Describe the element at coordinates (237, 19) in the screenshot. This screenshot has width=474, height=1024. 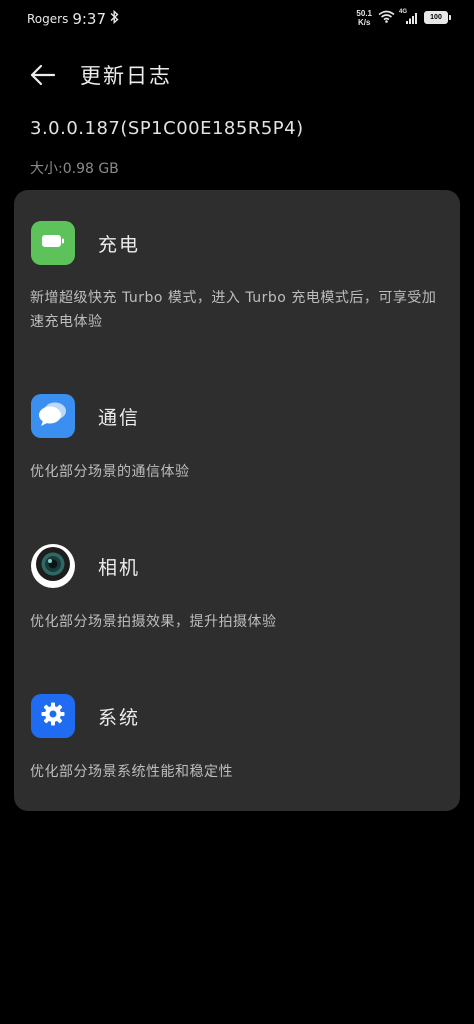
I see `status-bar: Rogers 9:37 50.1 K/s 4G 100` at that location.